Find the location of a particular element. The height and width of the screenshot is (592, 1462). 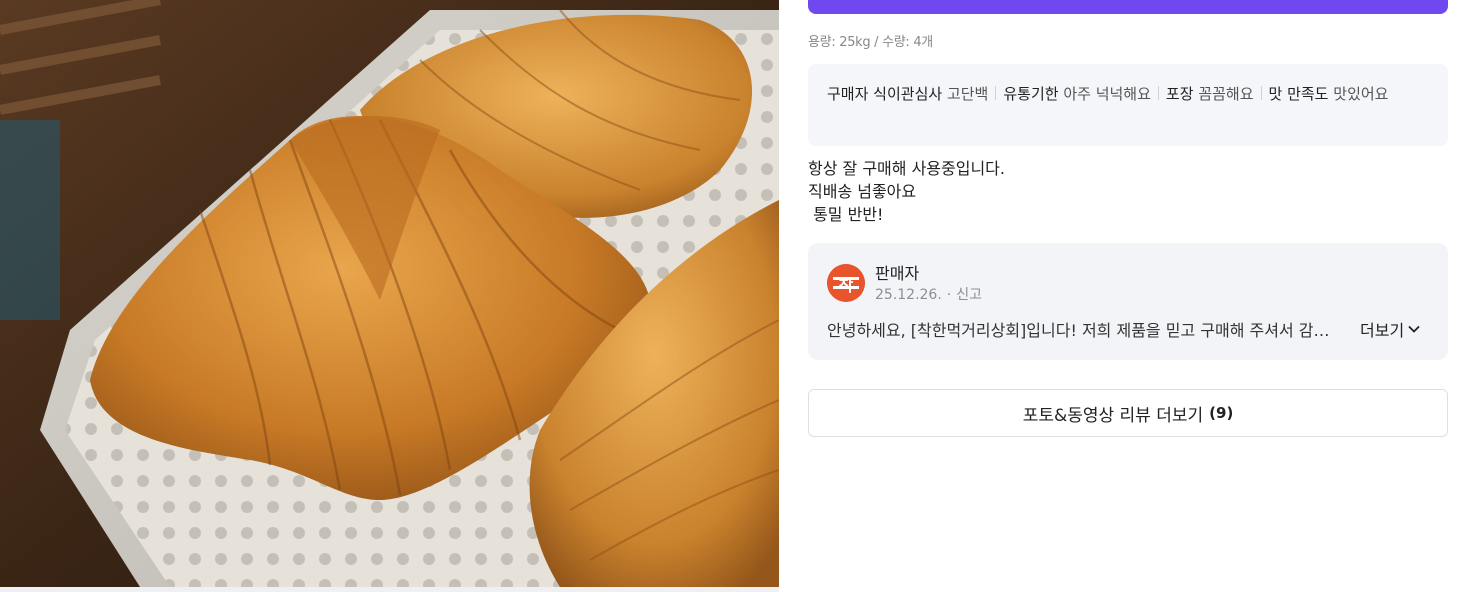

tag-value: 아주 넉넉해요 is located at coordinates (1107, 94).